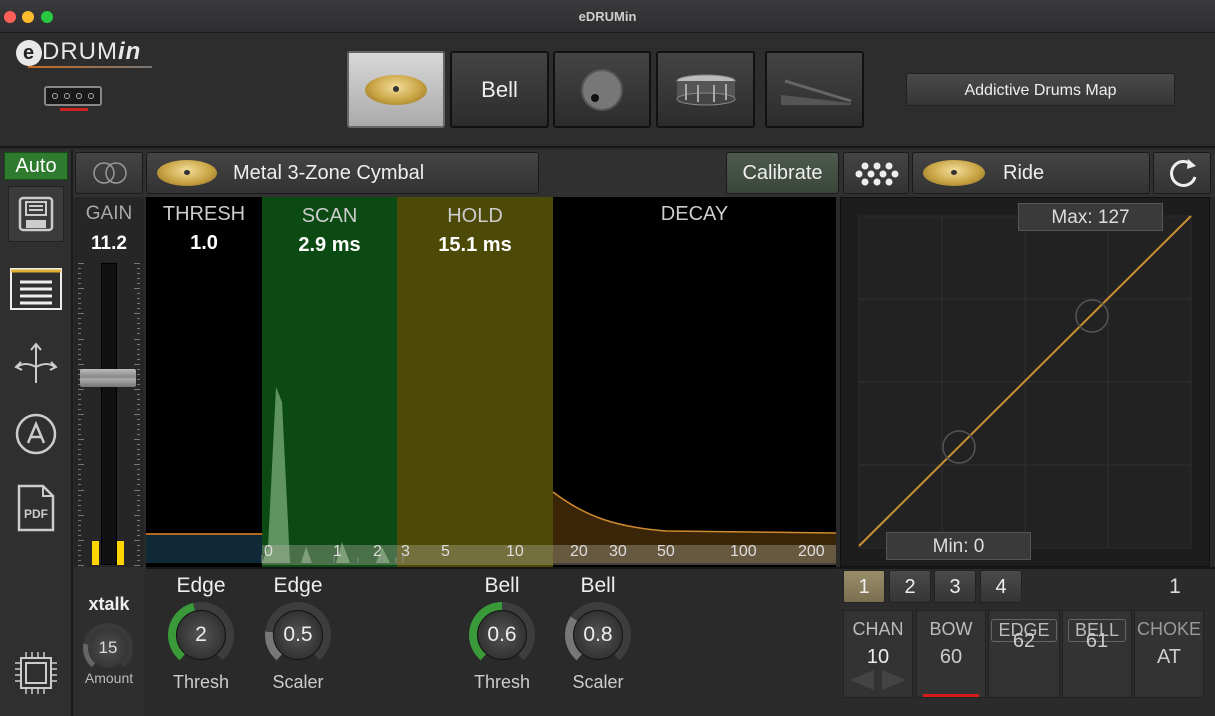  Describe the element at coordinates (109, 243) in the screenshot. I see `gain-value: 11.2` at that location.